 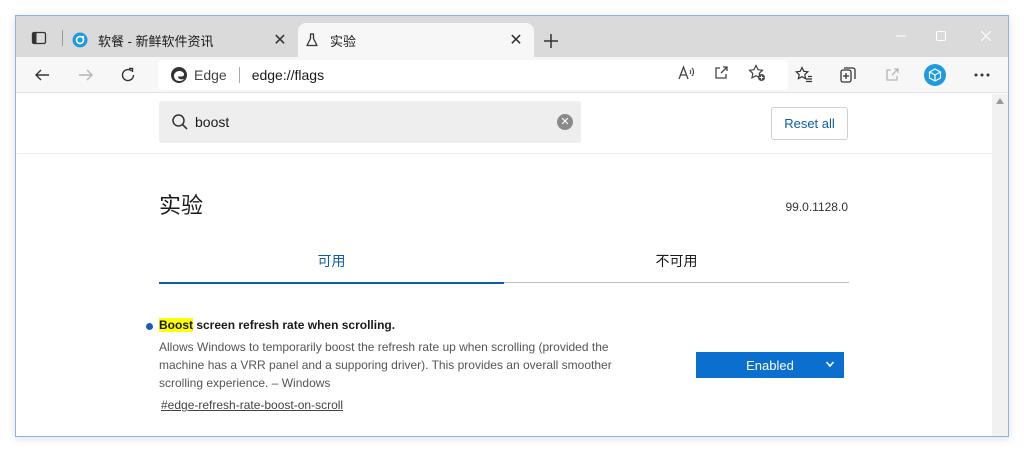 I want to click on refresh-button, so click(x=128, y=75).